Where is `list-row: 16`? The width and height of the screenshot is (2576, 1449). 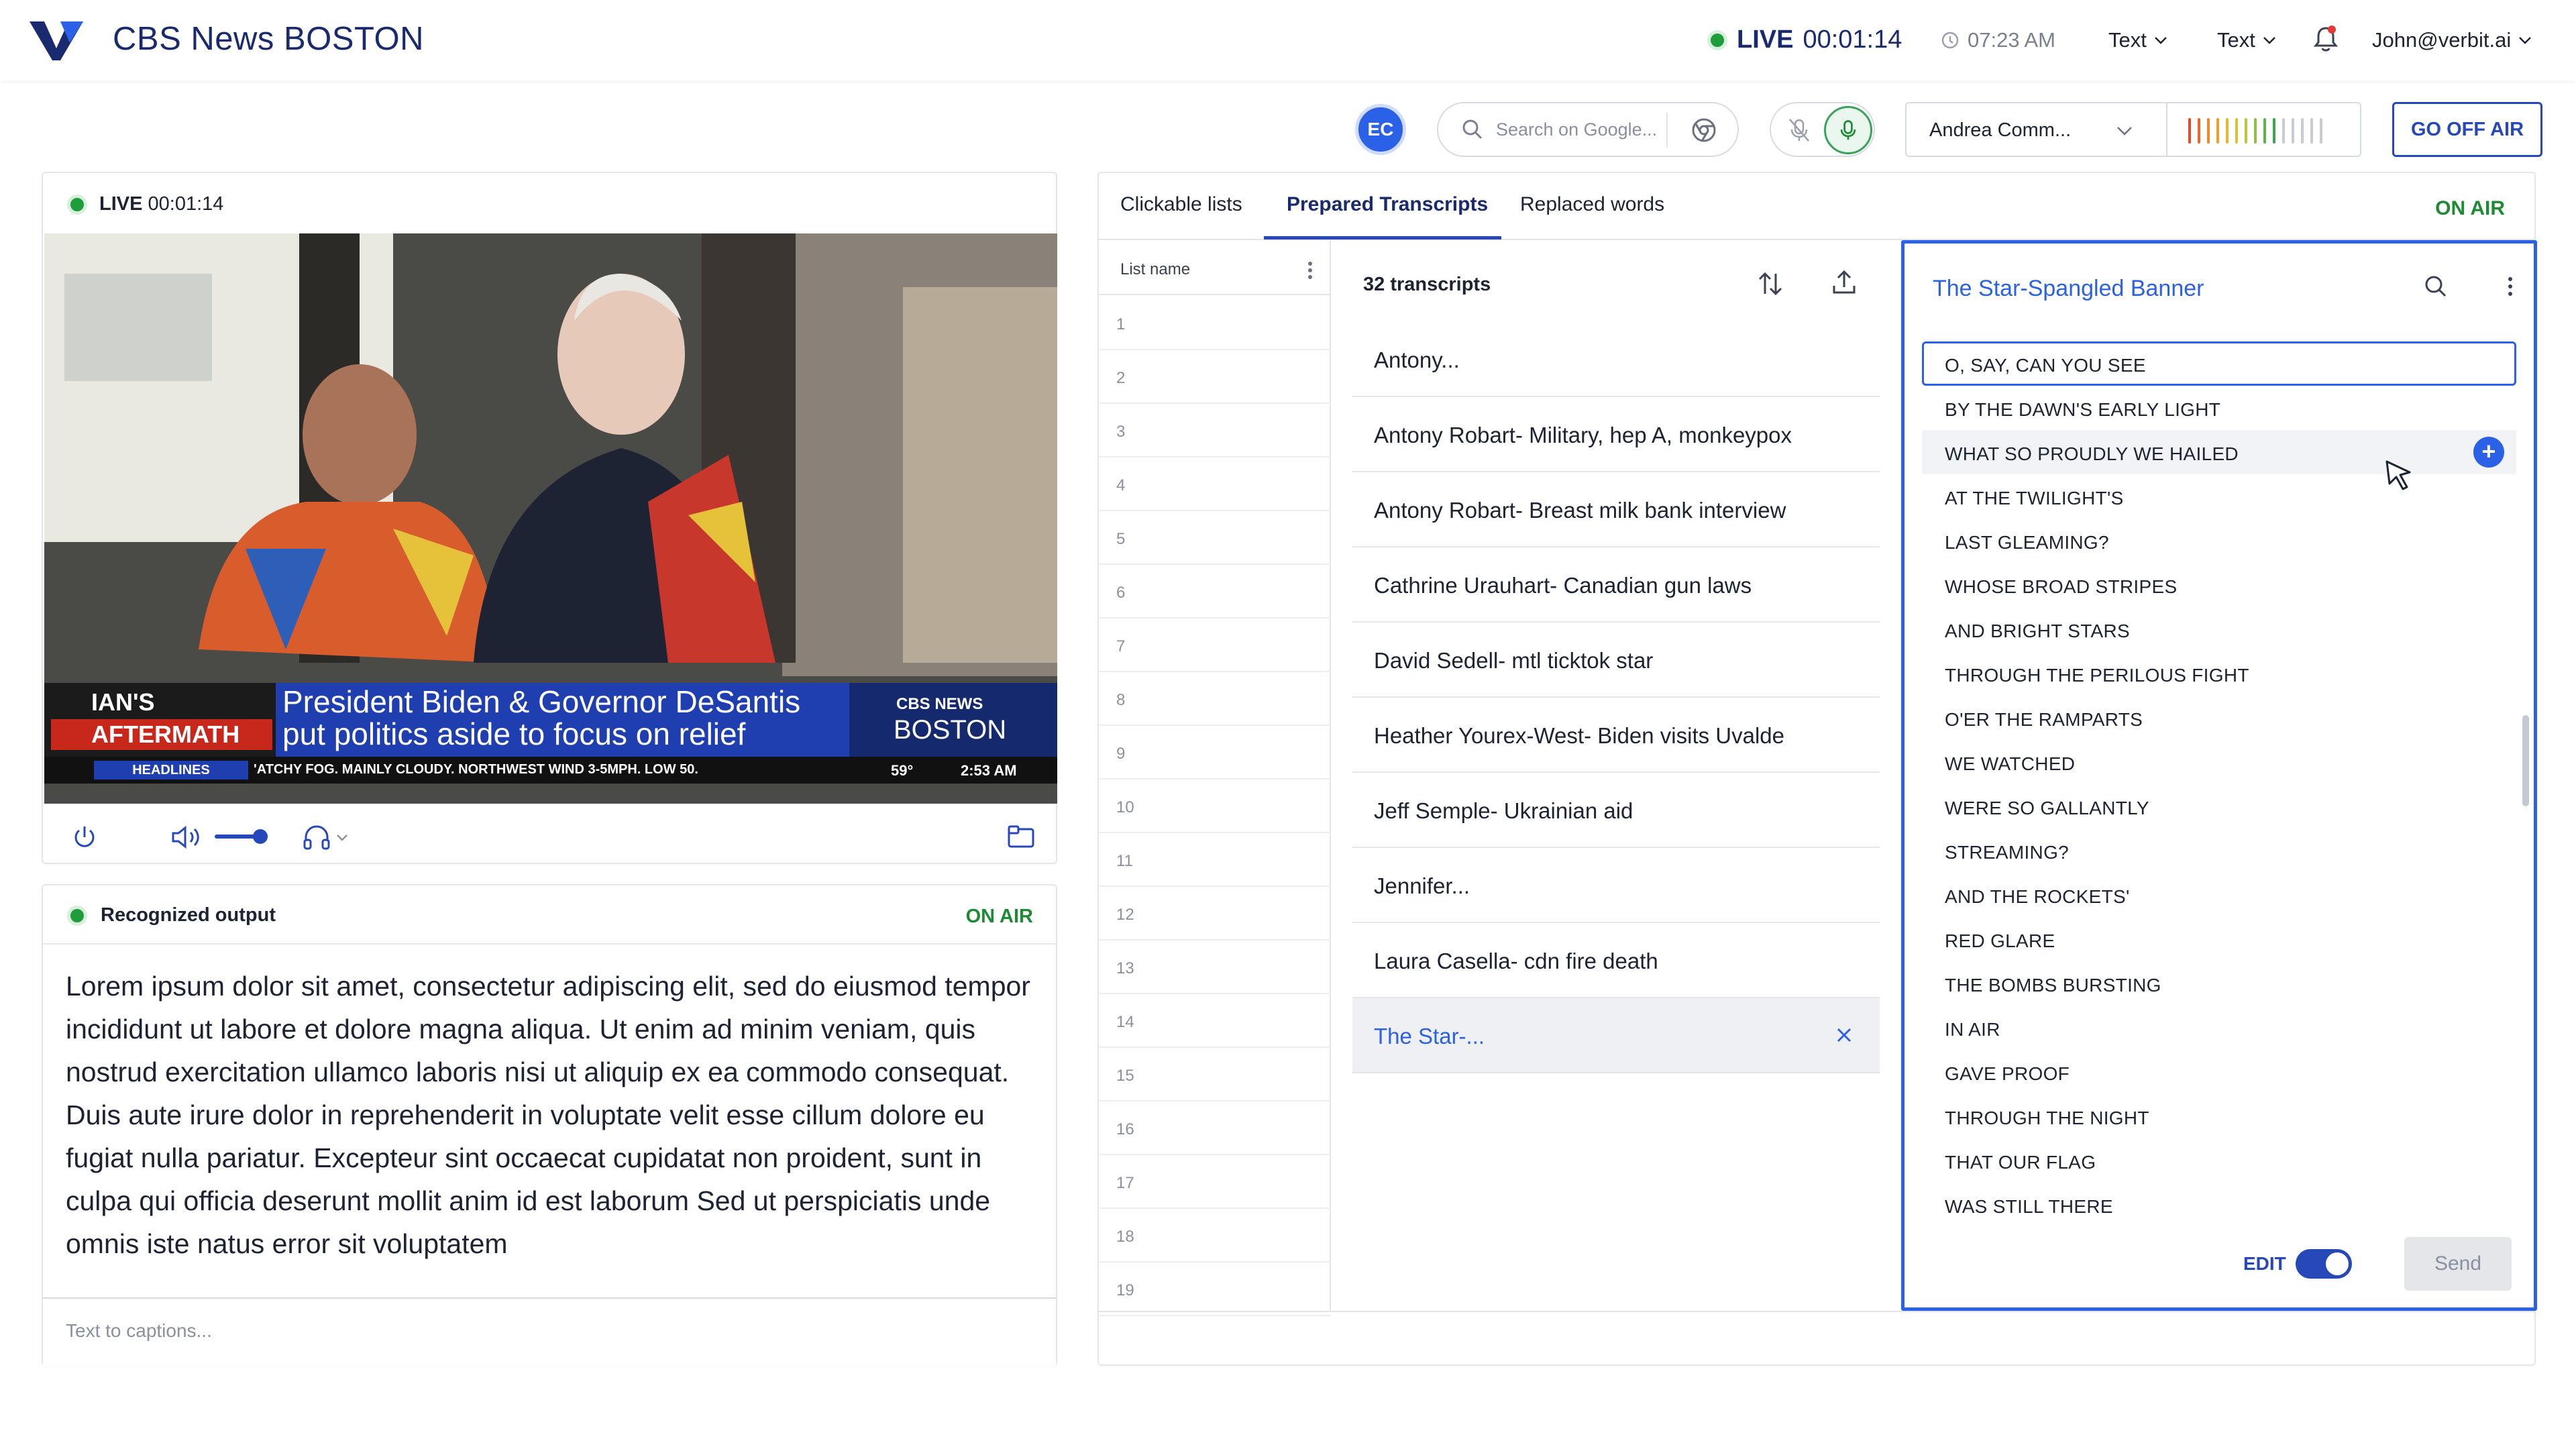 list-row: 16 is located at coordinates (1215, 1128).